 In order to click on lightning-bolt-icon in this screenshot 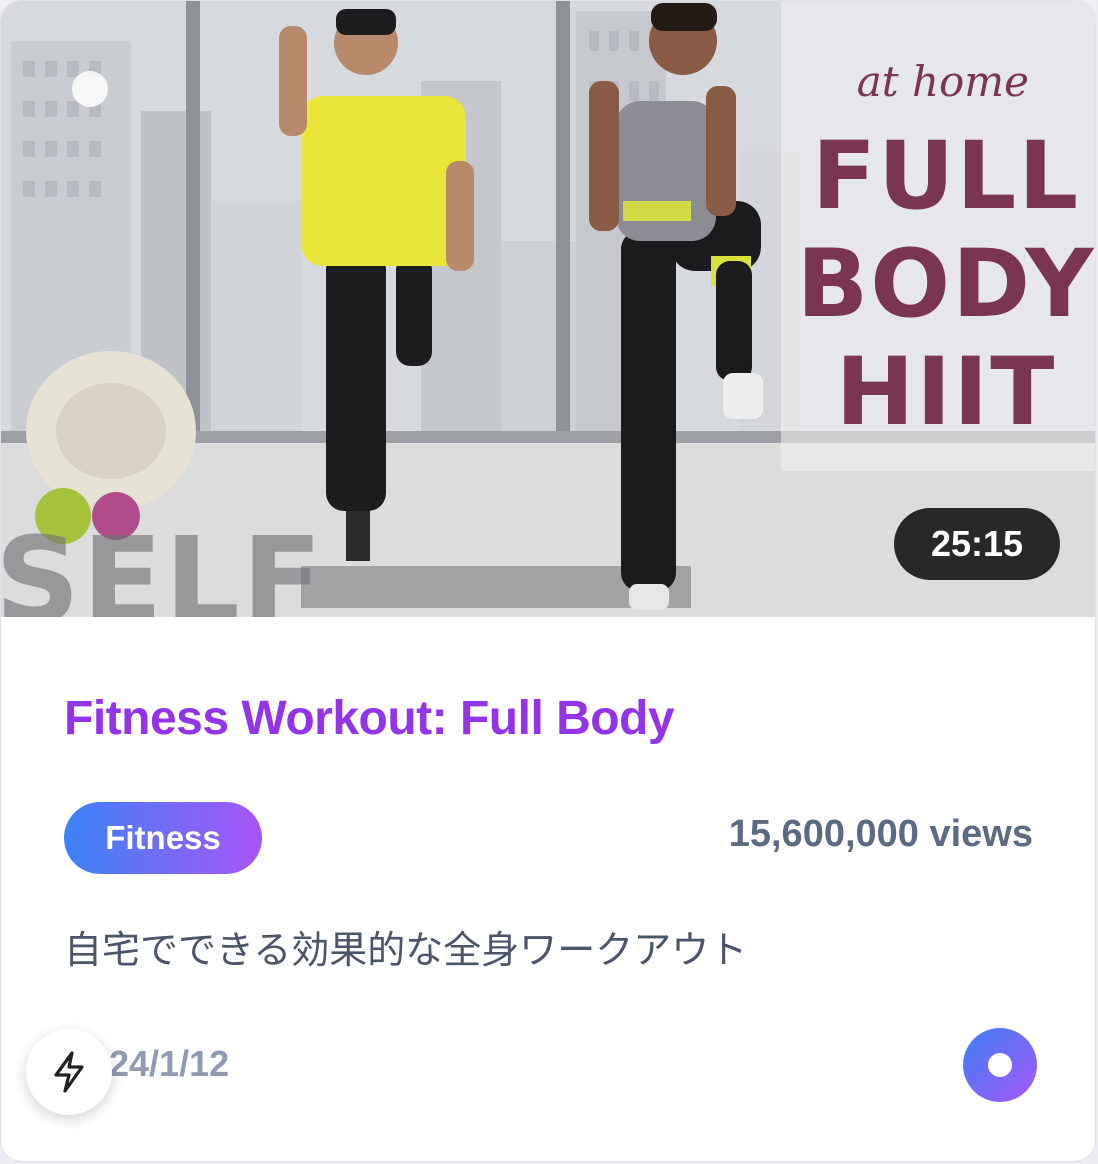, I will do `click(69, 1072)`.